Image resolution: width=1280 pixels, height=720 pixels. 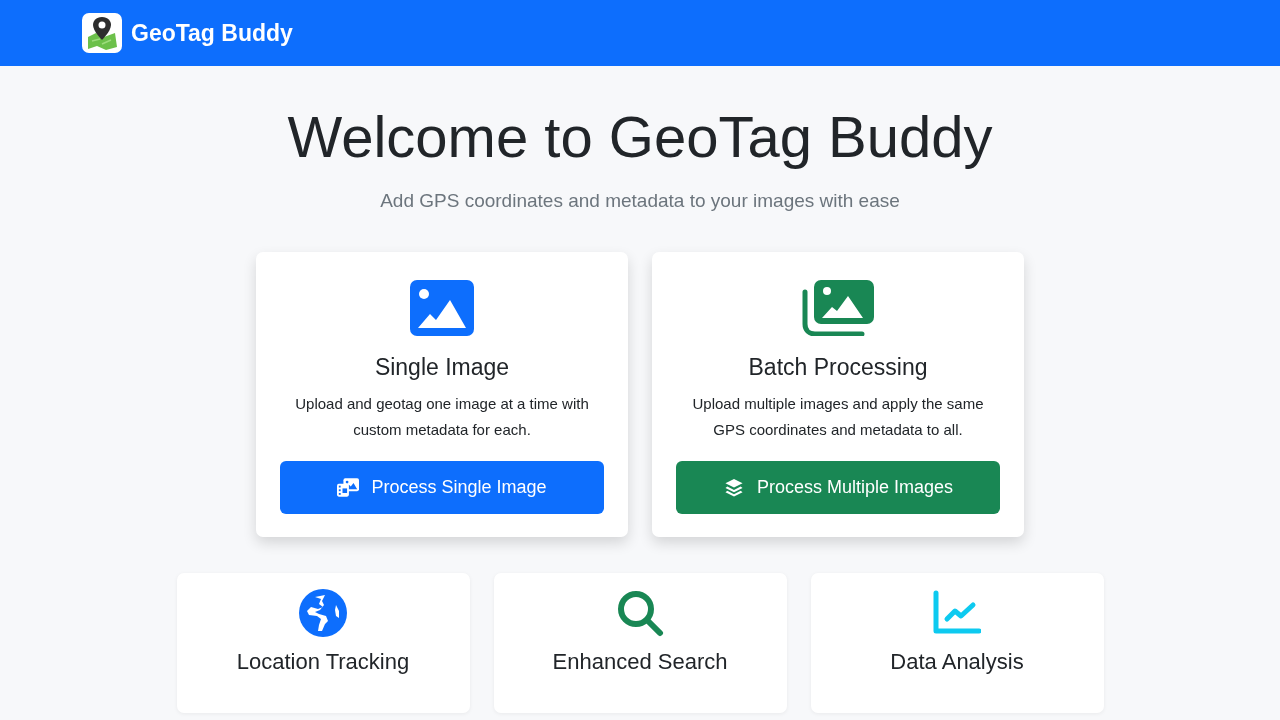 What do you see at coordinates (838, 367) in the screenshot?
I see `card-title: Batch Processing` at bounding box center [838, 367].